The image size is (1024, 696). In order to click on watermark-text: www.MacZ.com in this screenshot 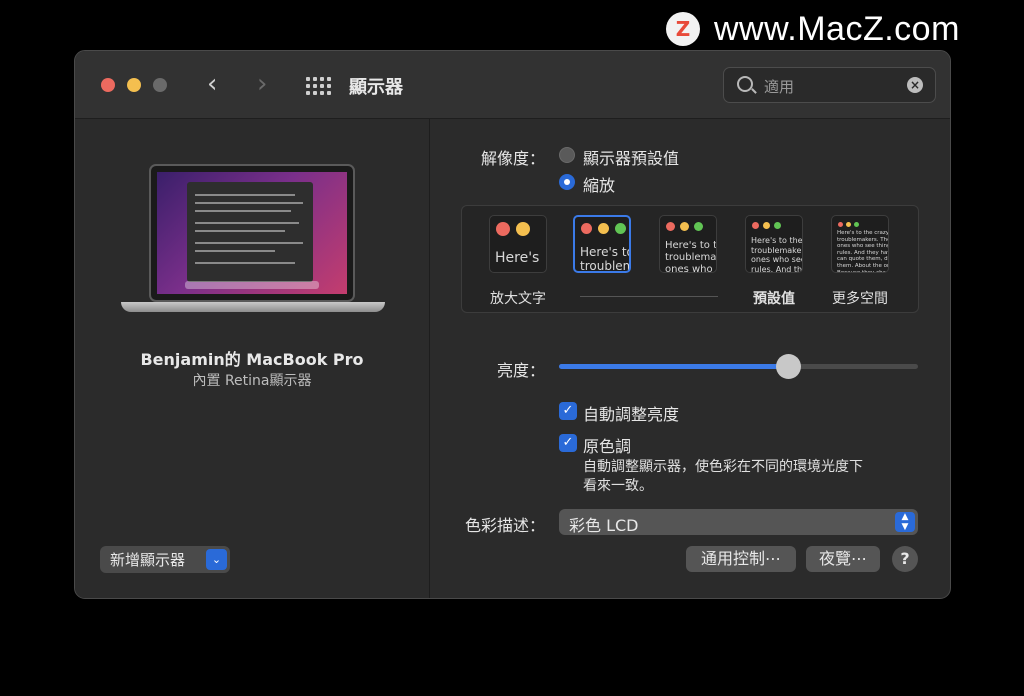, I will do `click(837, 28)`.